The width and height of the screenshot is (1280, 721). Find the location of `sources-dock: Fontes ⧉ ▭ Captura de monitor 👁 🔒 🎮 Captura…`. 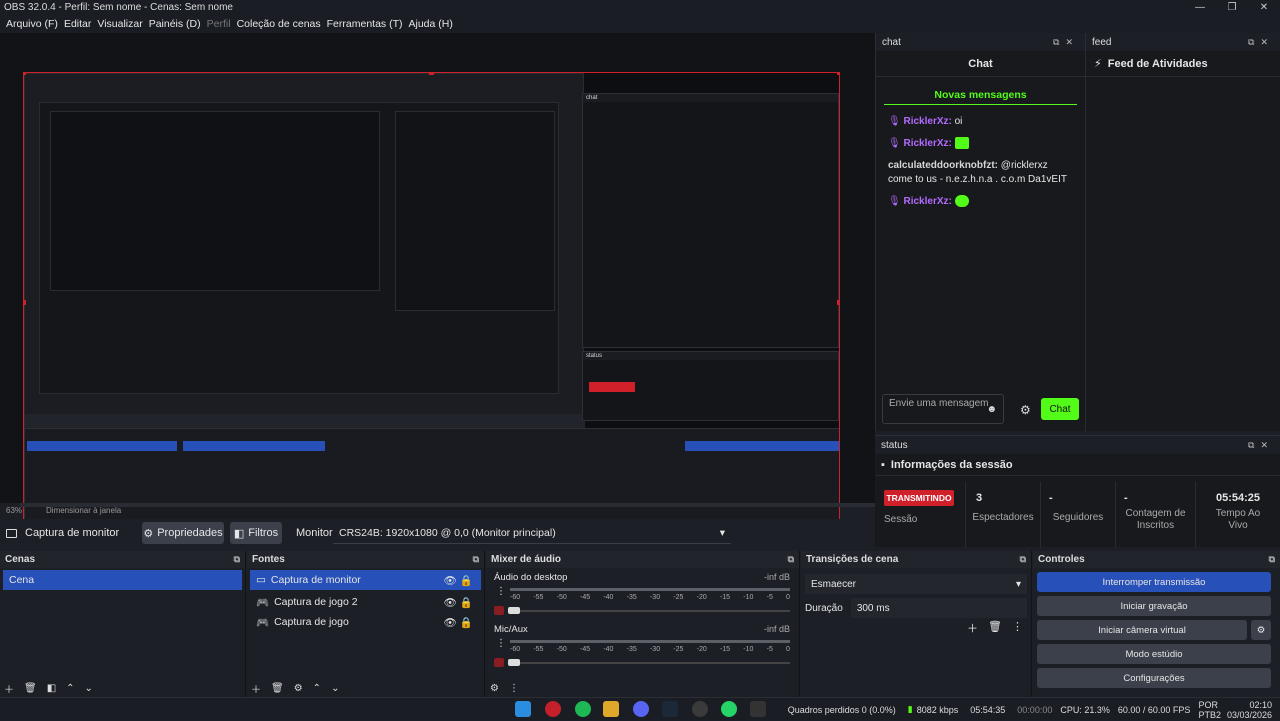

sources-dock: Fontes ⧉ ▭ Captura de monitor 👁 🔒 🎮 Captura… is located at coordinates (366, 624).